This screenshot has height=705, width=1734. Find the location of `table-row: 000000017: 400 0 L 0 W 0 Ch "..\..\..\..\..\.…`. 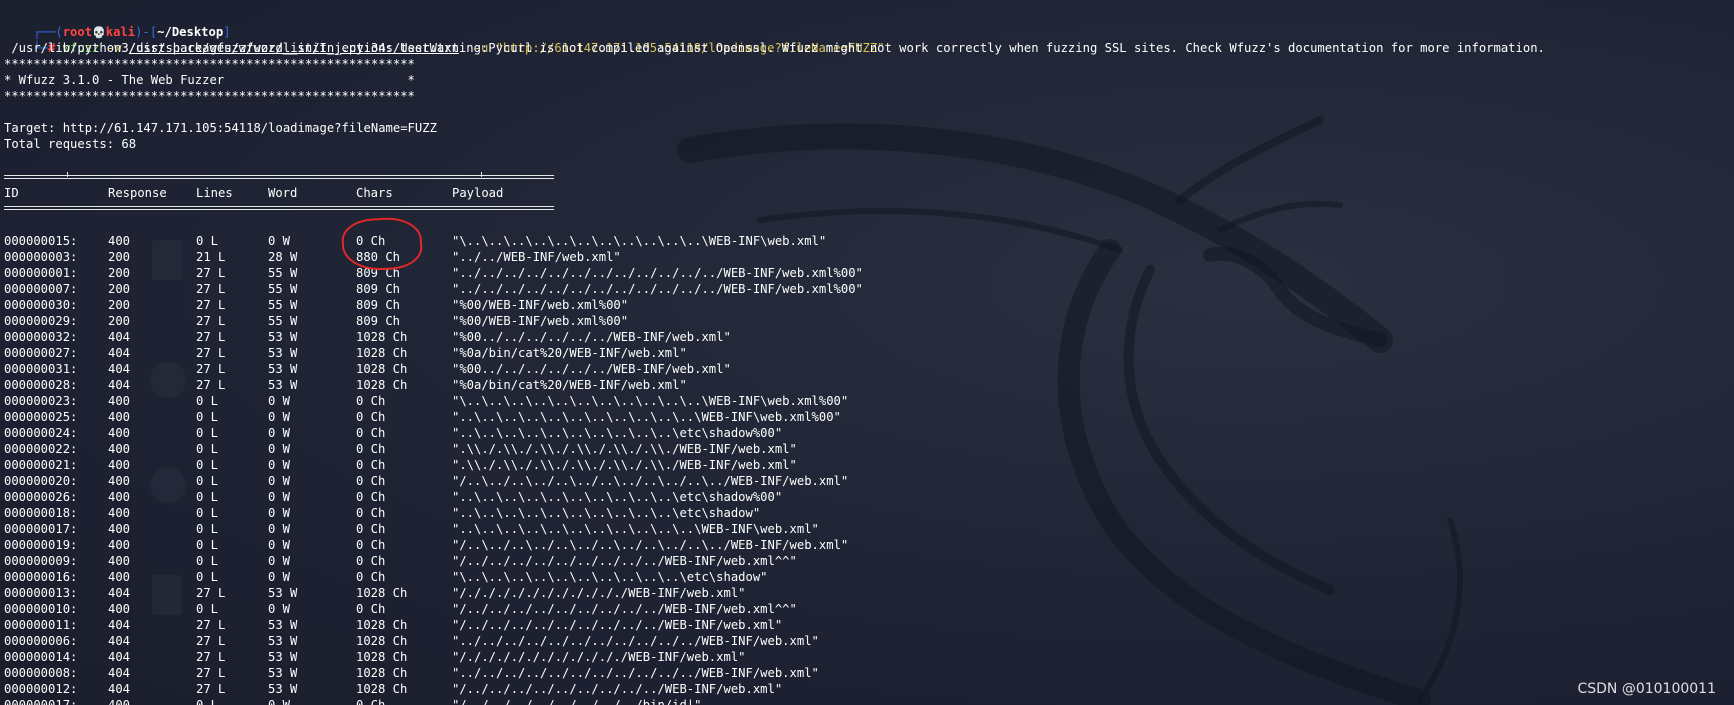

table-row: 000000017: 400 0 L 0 W 0 Ch "..\..\..\..\..\.… is located at coordinates (500, 529).